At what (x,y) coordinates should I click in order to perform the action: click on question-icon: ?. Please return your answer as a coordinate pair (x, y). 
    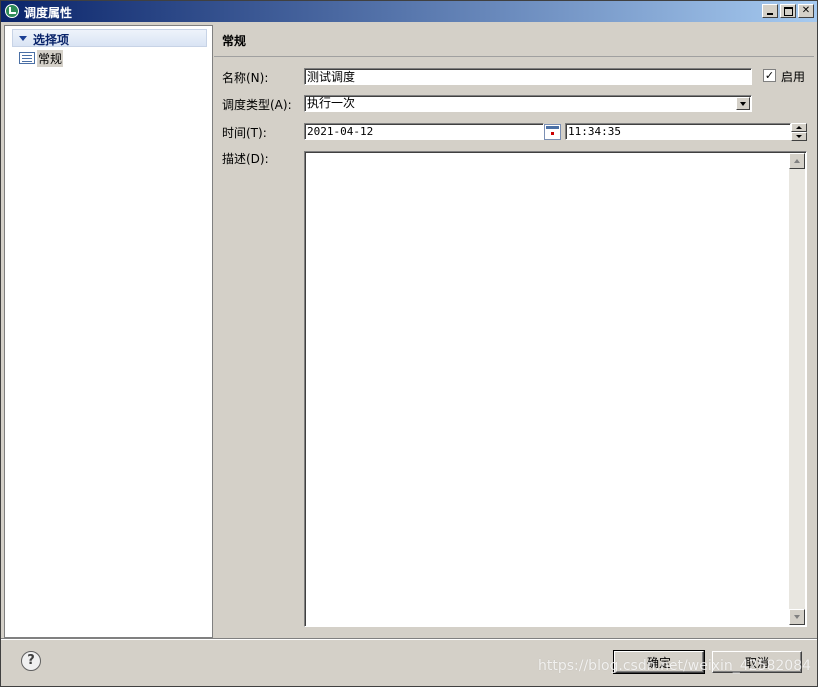
    Looking at the image, I should click on (31, 661).